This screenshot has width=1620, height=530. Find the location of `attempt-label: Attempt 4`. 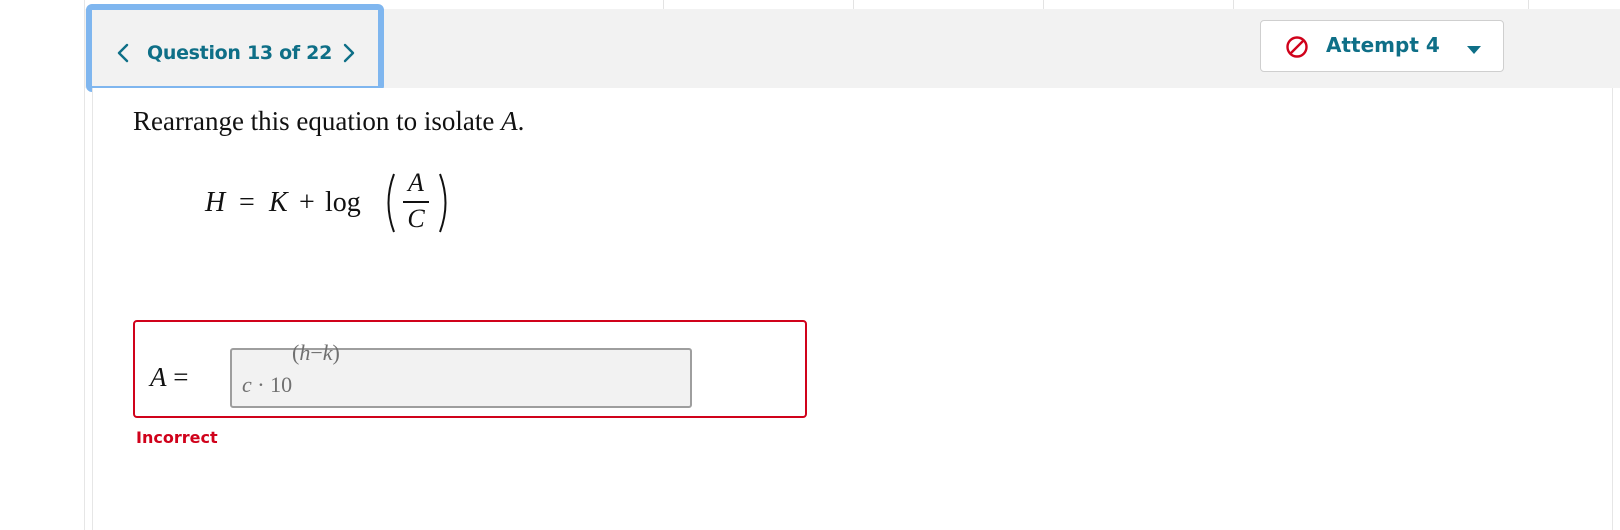

attempt-label: Attempt 4 is located at coordinates (1383, 45).